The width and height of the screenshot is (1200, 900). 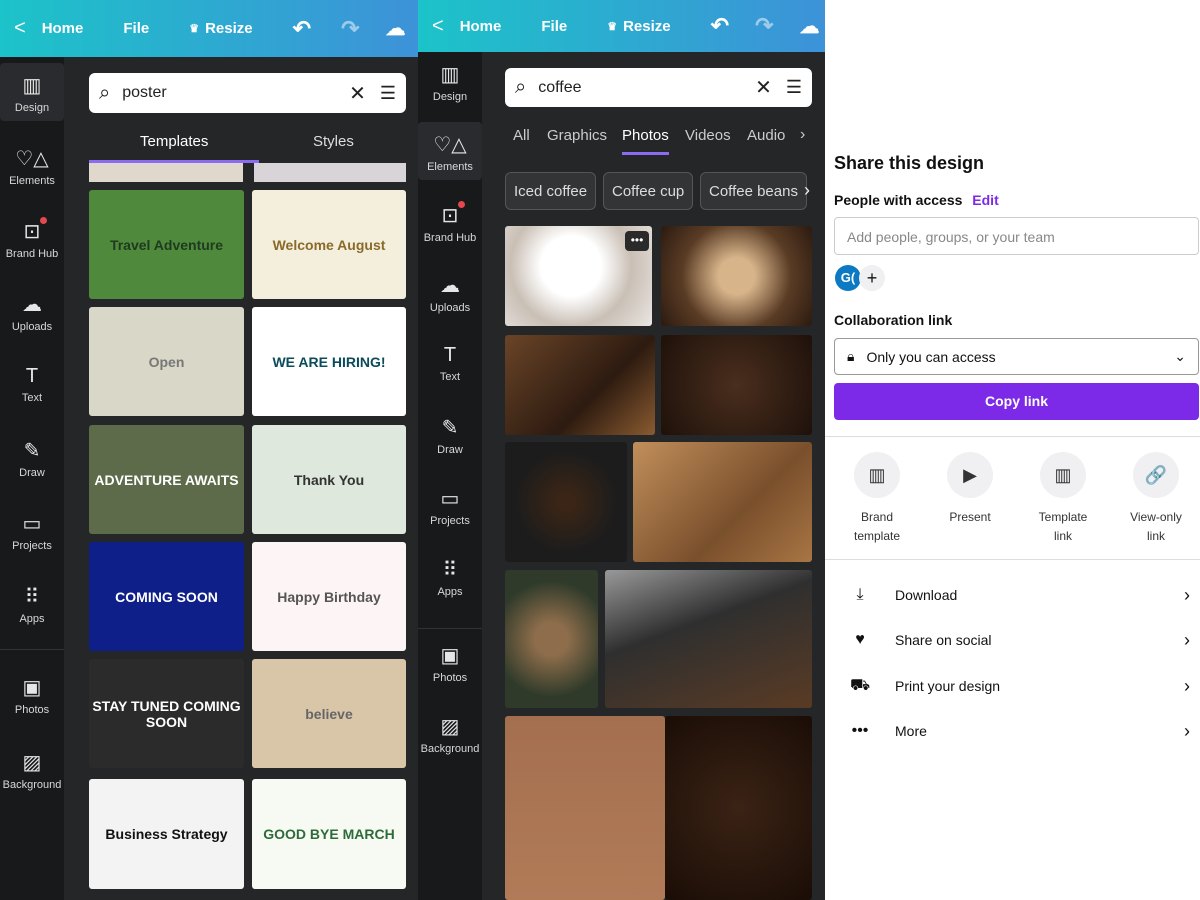 What do you see at coordinates (637, 241) in the screenshot?
I see `more-options-button: •••` at bounding box center [637, 241].